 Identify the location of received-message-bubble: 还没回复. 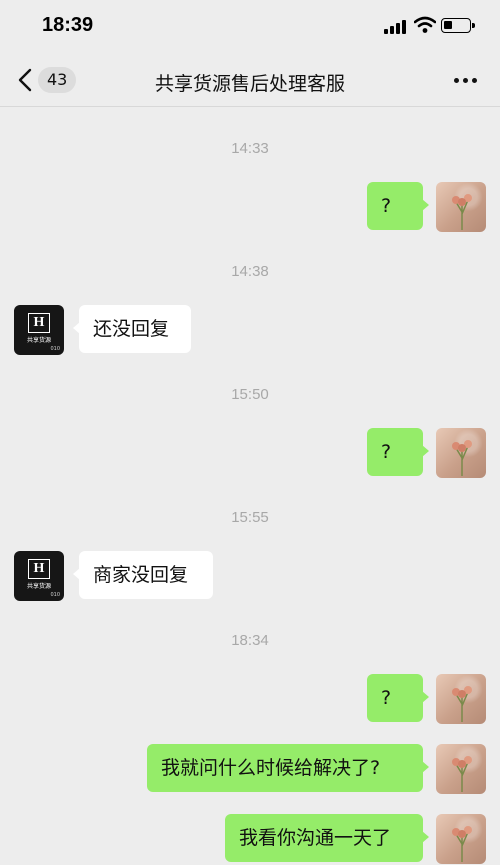
(132, 329).